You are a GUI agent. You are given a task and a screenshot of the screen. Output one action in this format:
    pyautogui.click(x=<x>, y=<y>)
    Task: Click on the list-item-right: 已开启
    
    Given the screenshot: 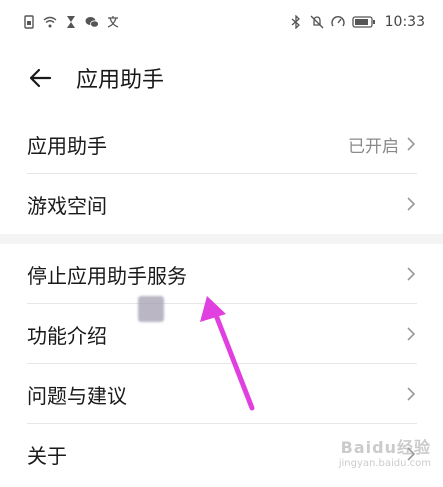 What is the action you would take?
    pyautogui.click(x=382, y=144)
    